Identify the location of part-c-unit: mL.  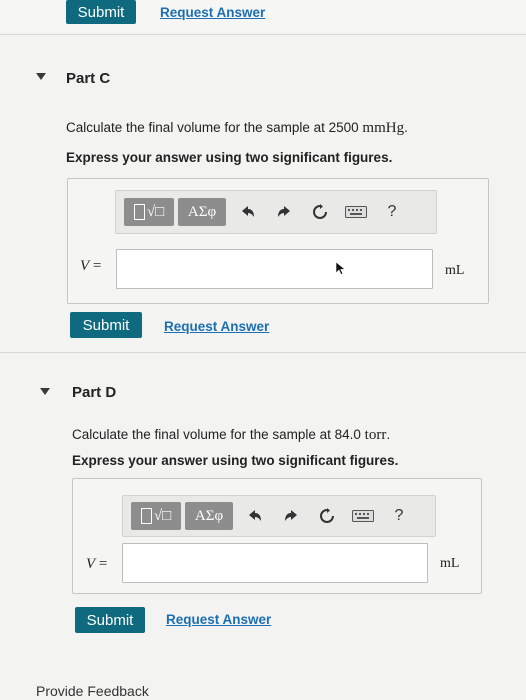
(455, 270).